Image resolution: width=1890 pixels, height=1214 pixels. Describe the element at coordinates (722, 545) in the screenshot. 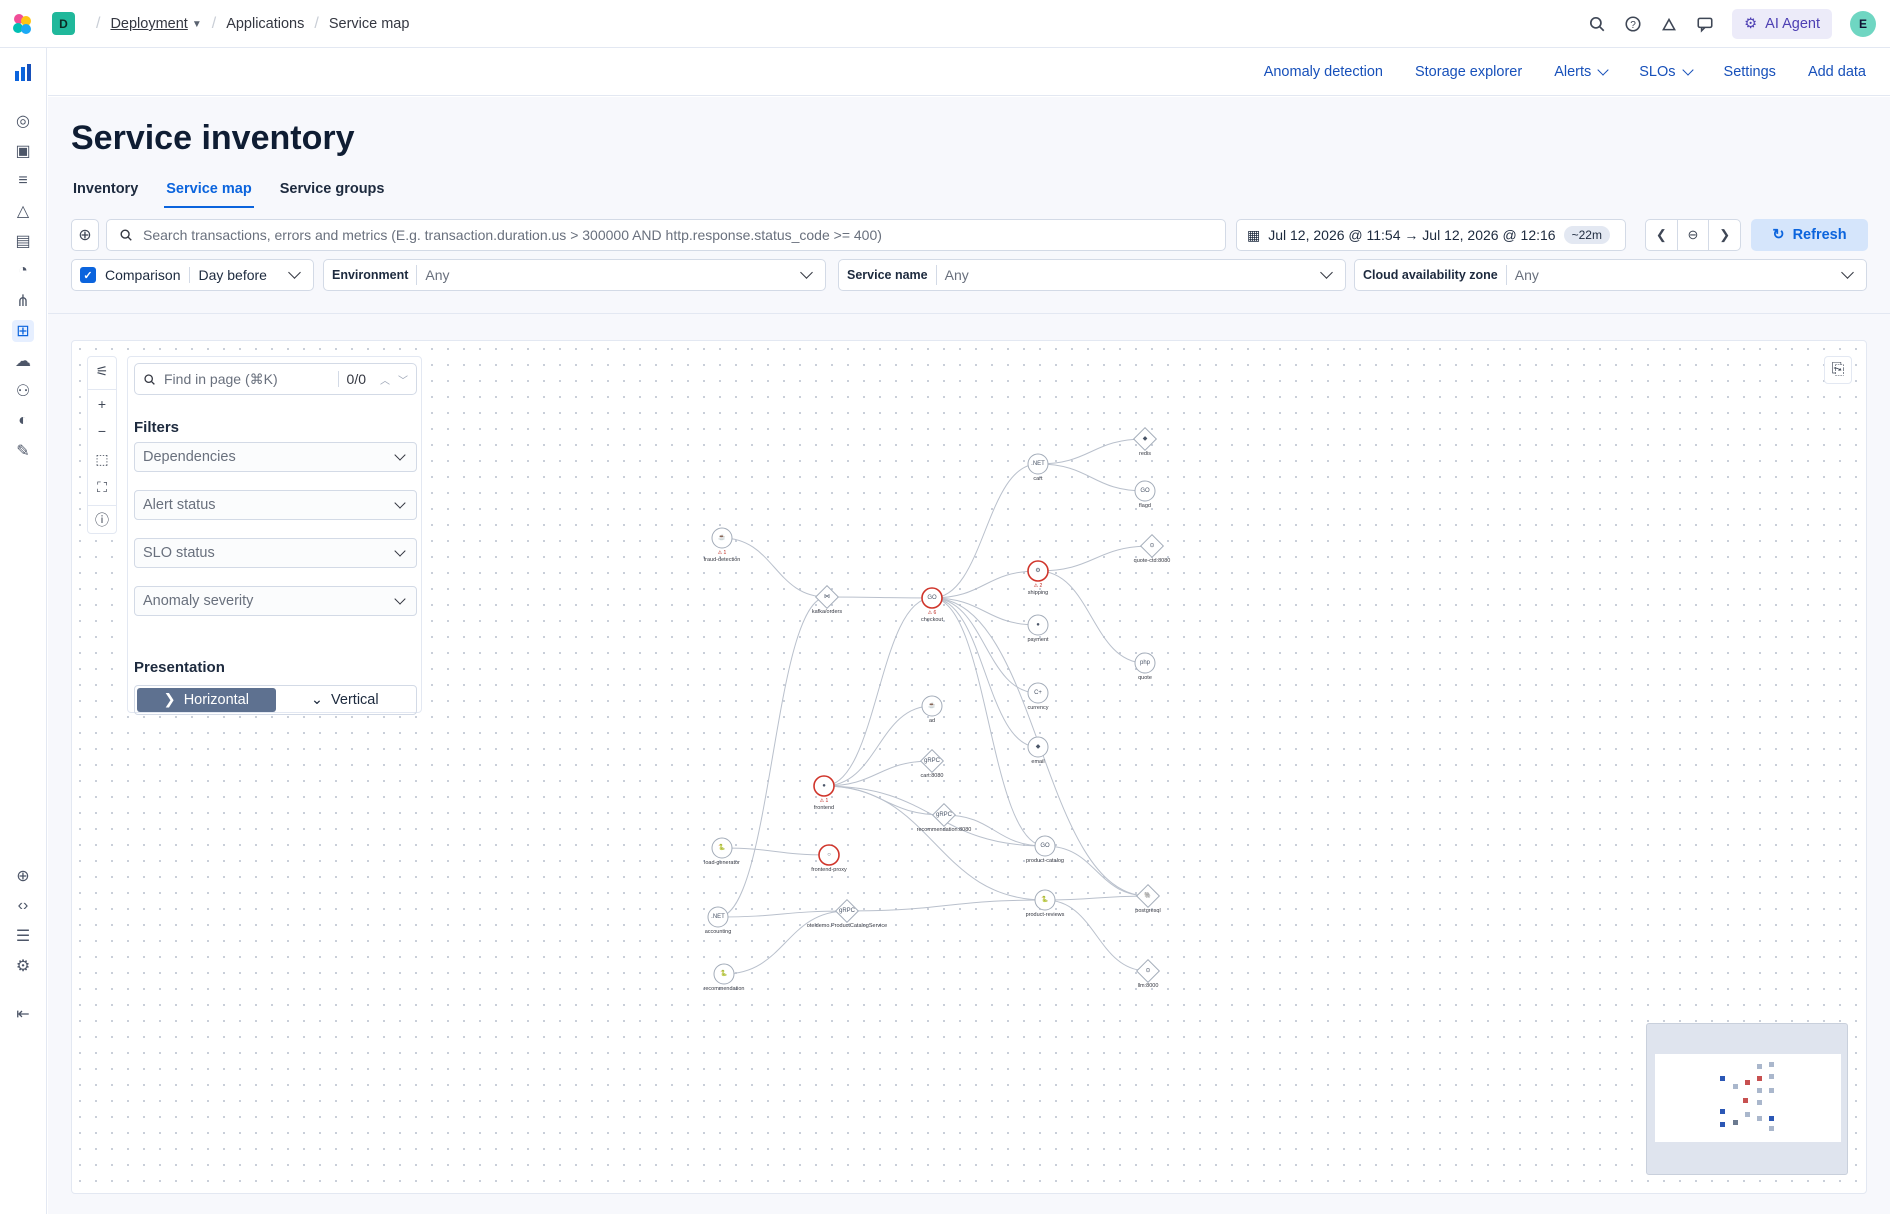

I see `service-node-fraud-detection: ☕ ⚠ 1fraud-detection` at that location.